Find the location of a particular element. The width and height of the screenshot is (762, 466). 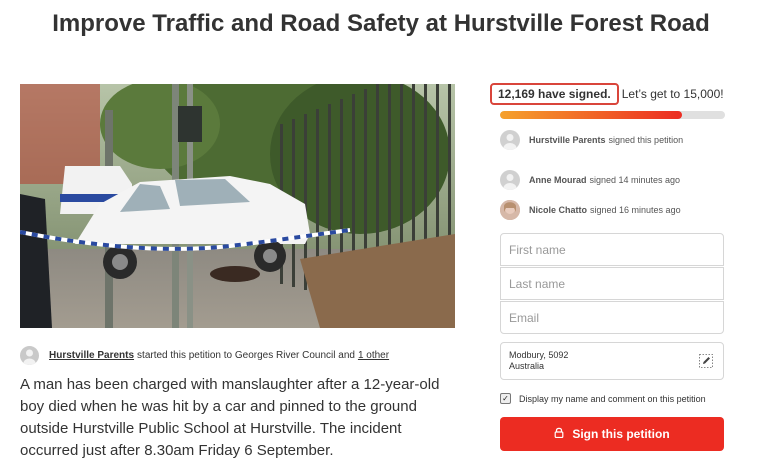

signature-progress-bar is located at coordinates (612, 115).